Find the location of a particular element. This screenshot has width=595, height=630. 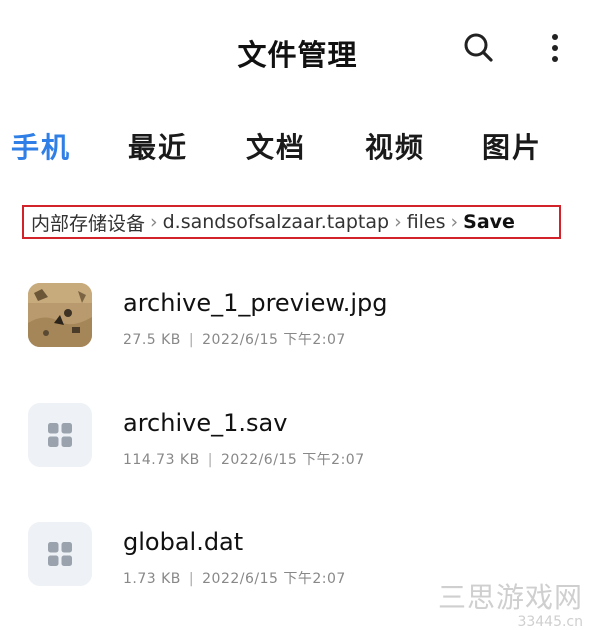

file-meta: 27.5 KB | 2022/6/15 下午2:07 is located at coordinates (234, 339).